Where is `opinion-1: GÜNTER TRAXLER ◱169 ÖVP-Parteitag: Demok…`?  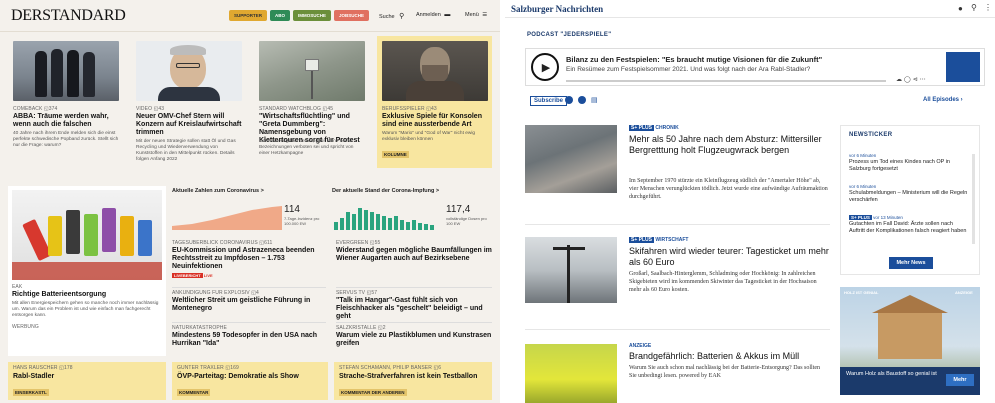 opinion-1: GÜNTER TRAXLER ◱169 ÖVP-Parteitag: Demok… is located at coordinates (250, 381).